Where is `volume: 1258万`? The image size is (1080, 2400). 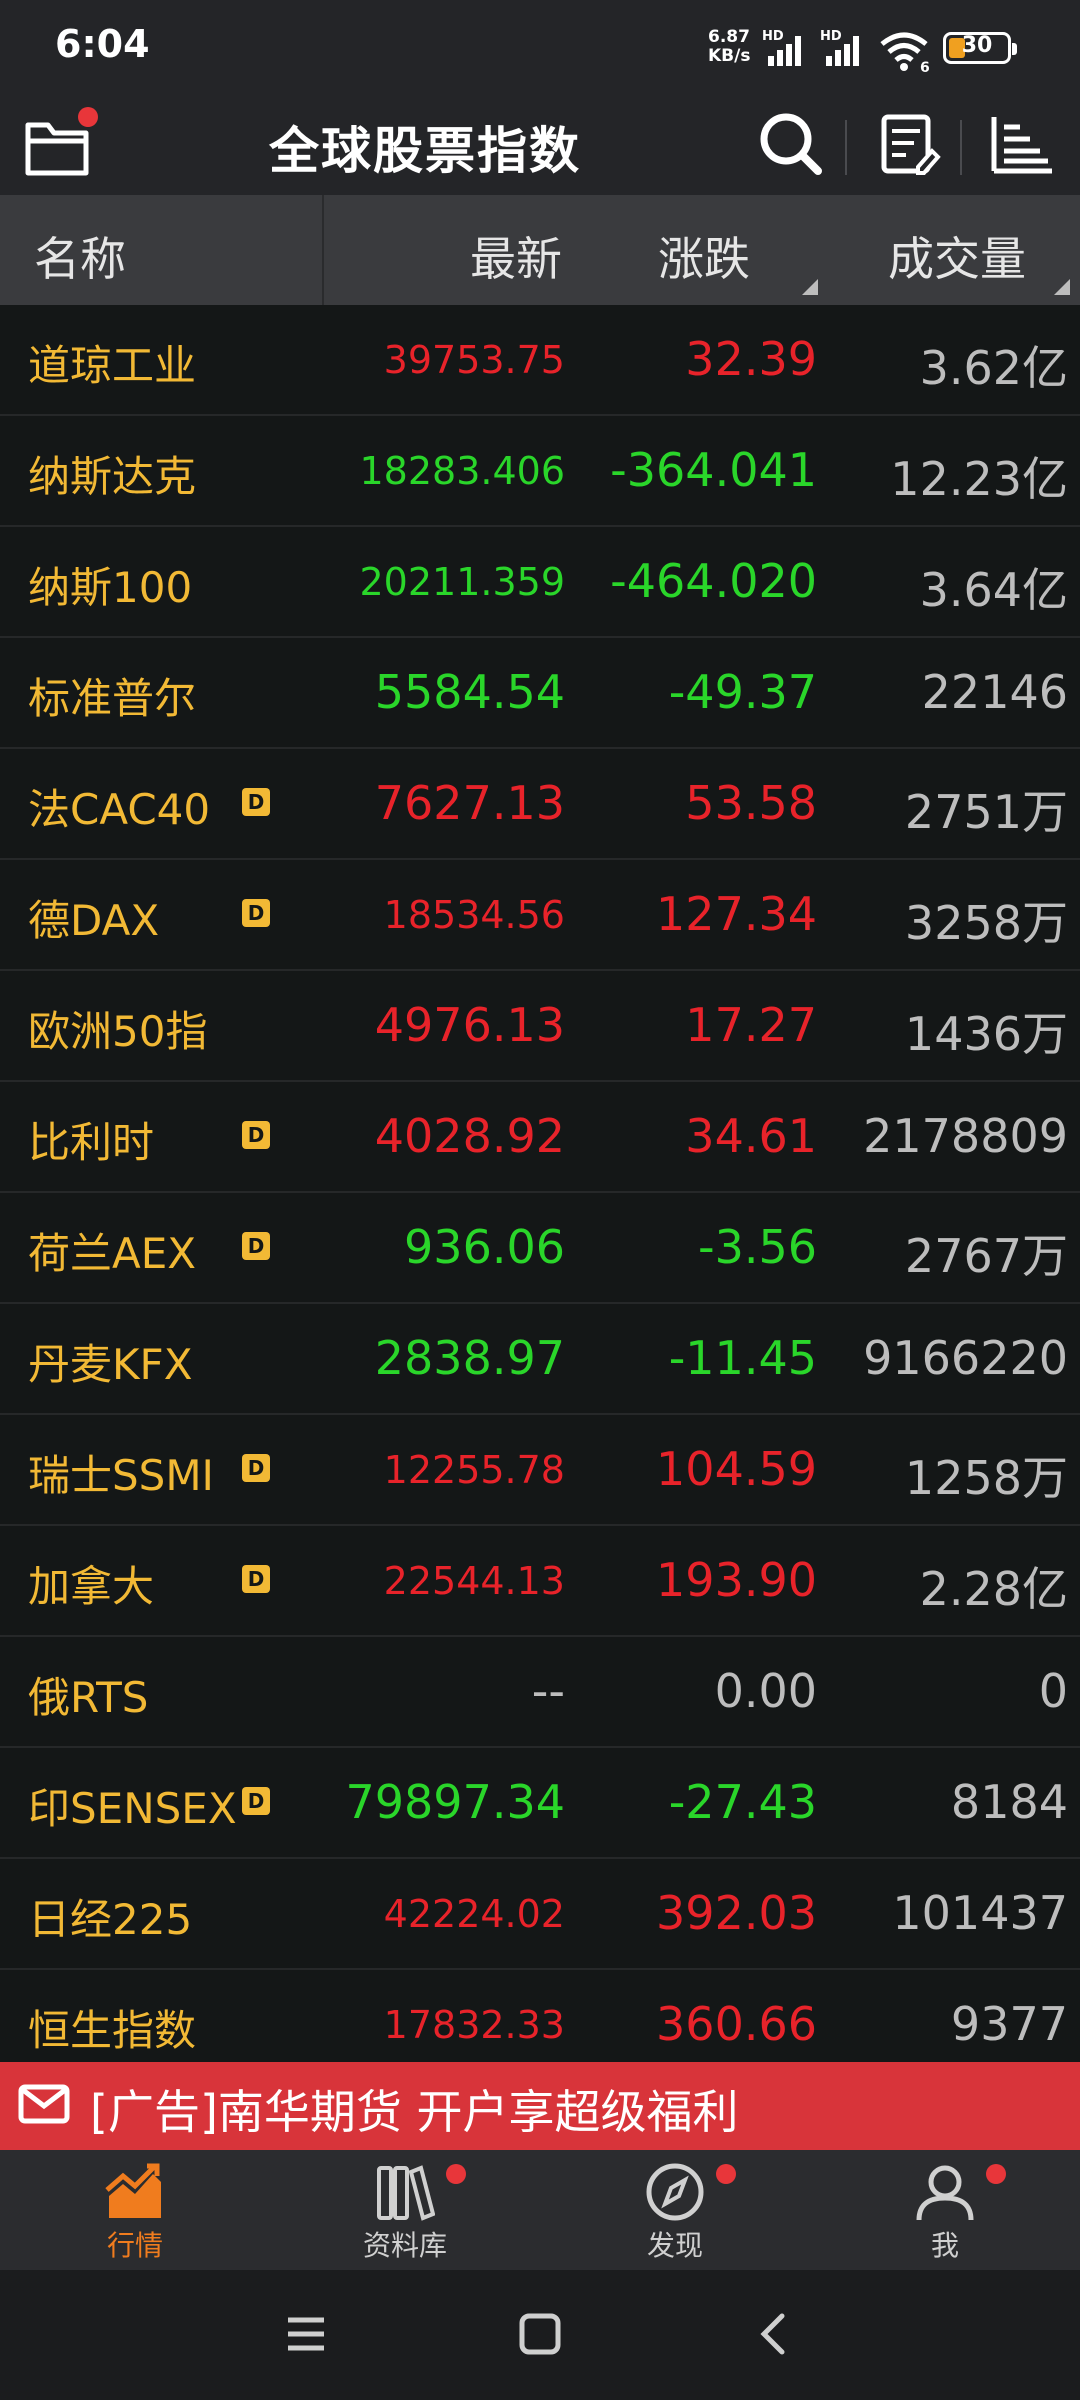 volume: 1258万 is located at coordinates (986, 1478).